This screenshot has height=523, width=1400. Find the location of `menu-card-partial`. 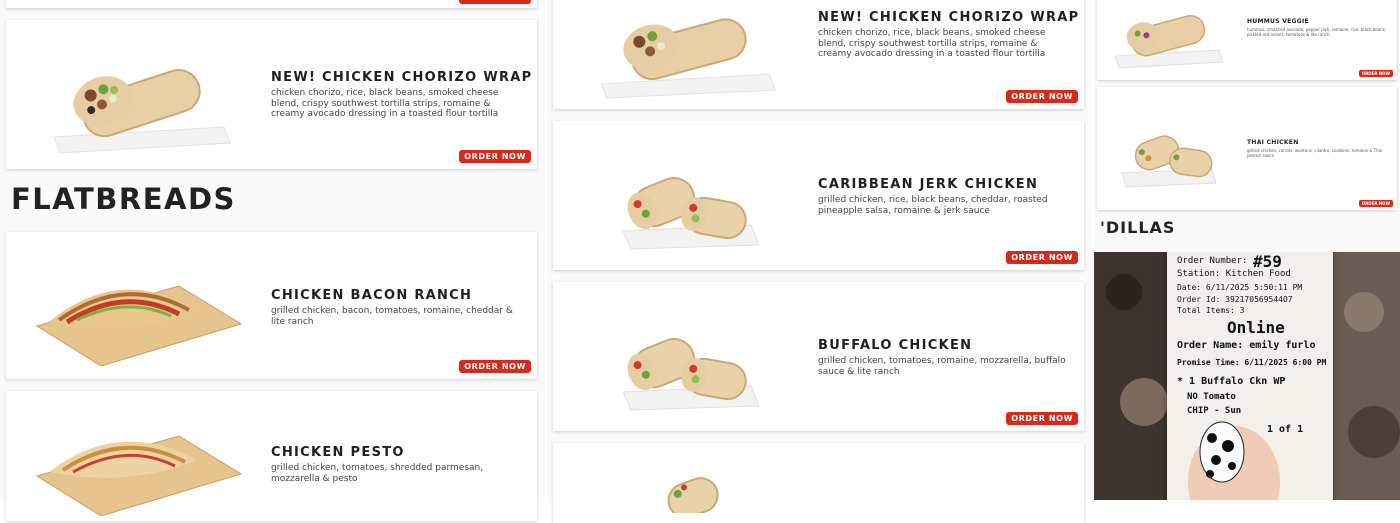

menu-card-partial is located at coordinates (818, 483).